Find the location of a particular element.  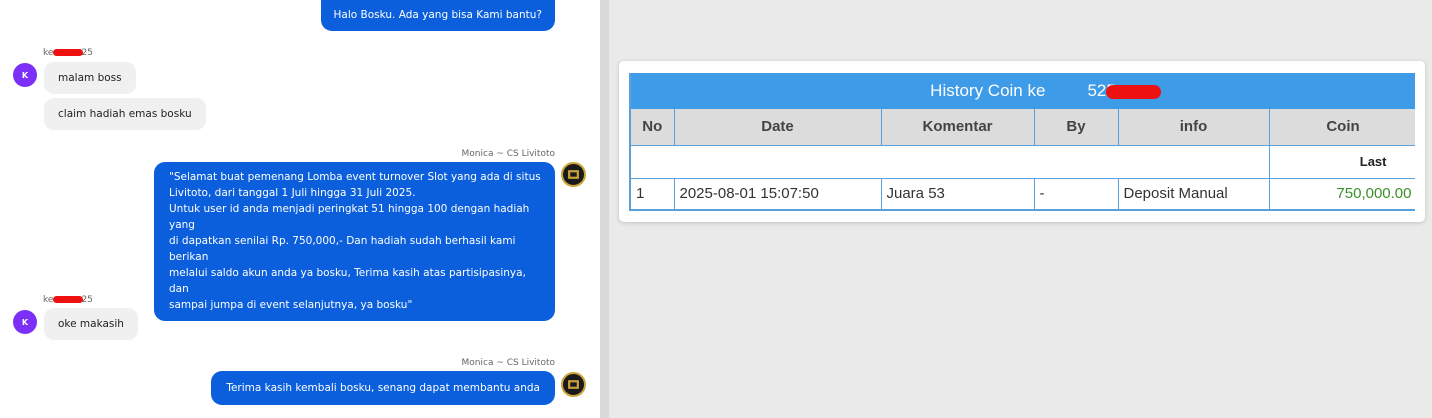

agent-message-bubble: Halo Bosku. Ada yang bisa Kami bantu? is located at coordinates (437, 15).